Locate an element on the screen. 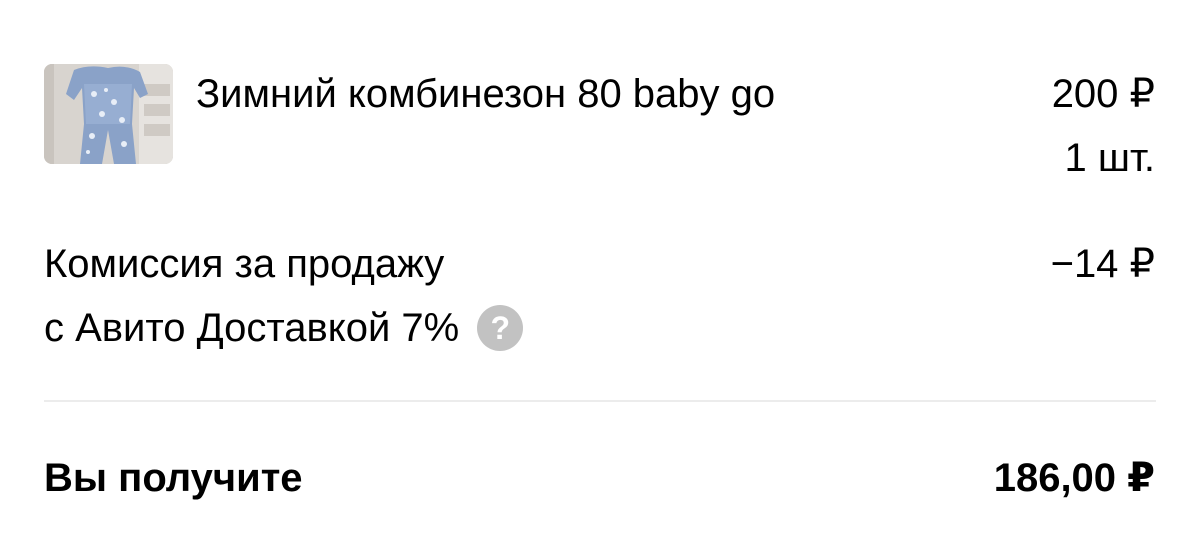 The height and width of the screenshot is (551, 1200). product-photo-icon is located at coordinates (108, 114).